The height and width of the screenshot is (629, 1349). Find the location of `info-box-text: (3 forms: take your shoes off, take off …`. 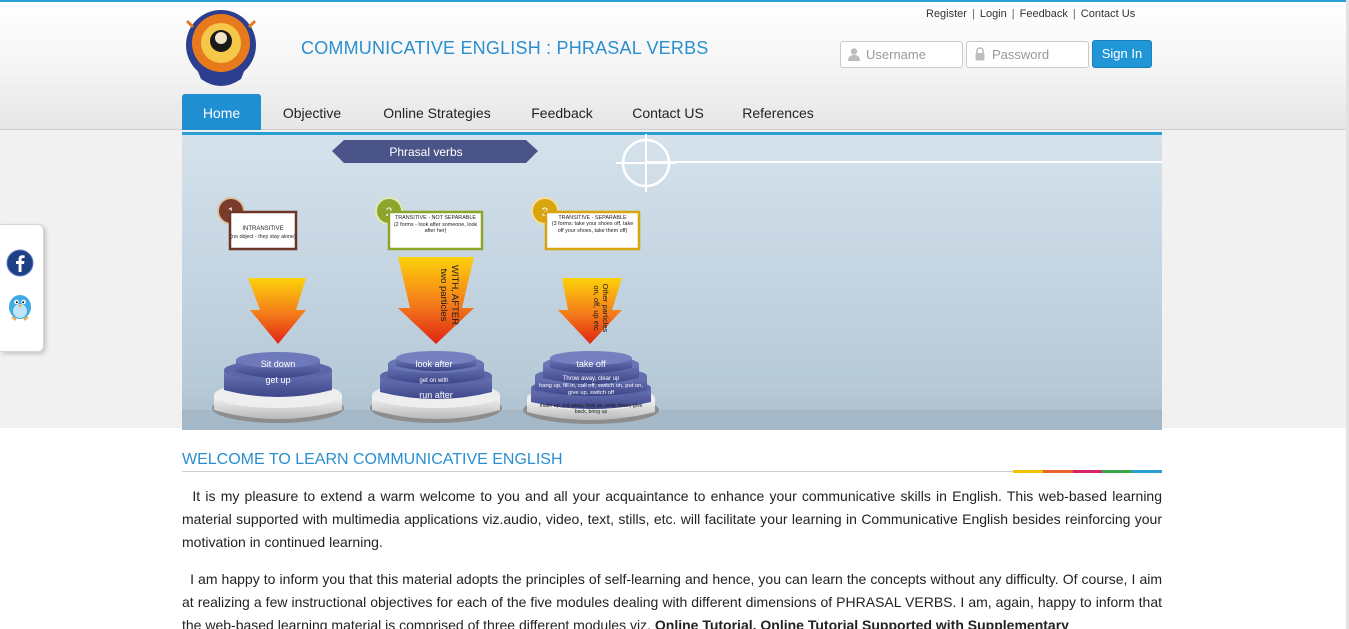

info-box-text: (3 forms: take your shoes off, take off … is located at coordinates (592, 227).